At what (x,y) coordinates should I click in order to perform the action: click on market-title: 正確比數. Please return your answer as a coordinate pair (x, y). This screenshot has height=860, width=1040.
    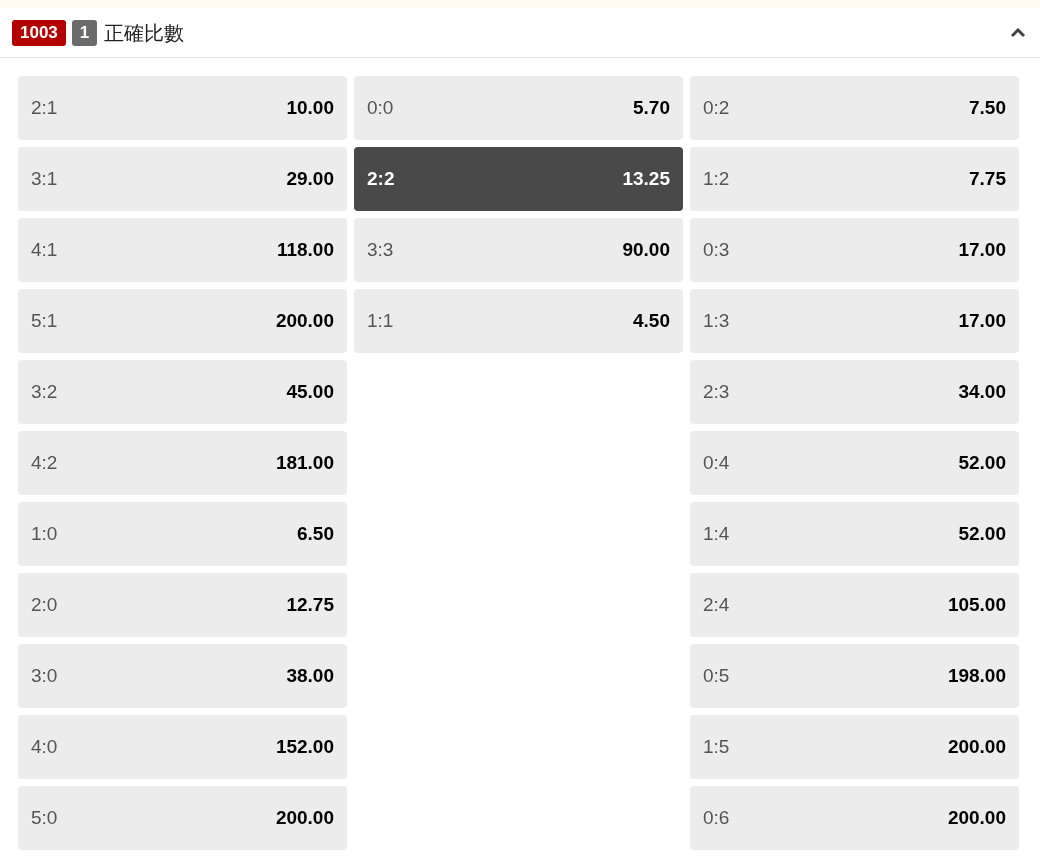
    Looking at the image, I should click on (144, 33).